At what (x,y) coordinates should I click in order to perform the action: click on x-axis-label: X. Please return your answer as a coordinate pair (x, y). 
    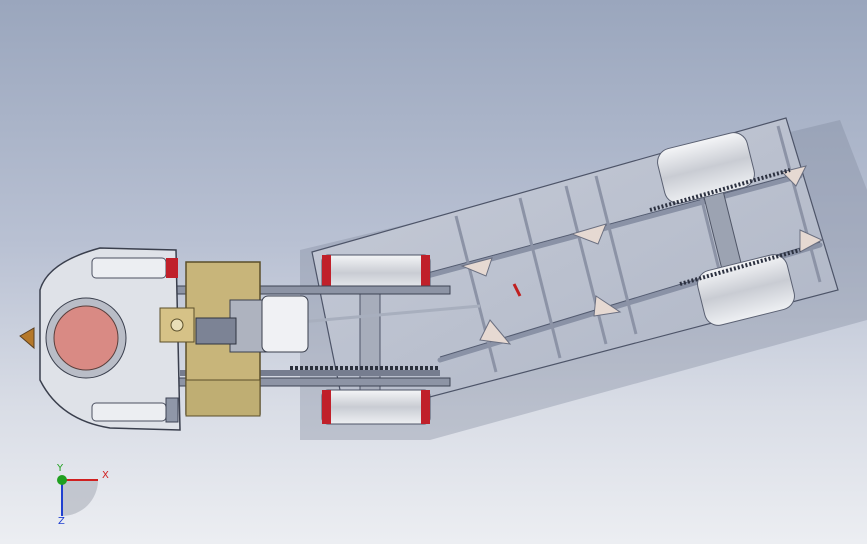
    Looking at the image, I should click on (105, 475).